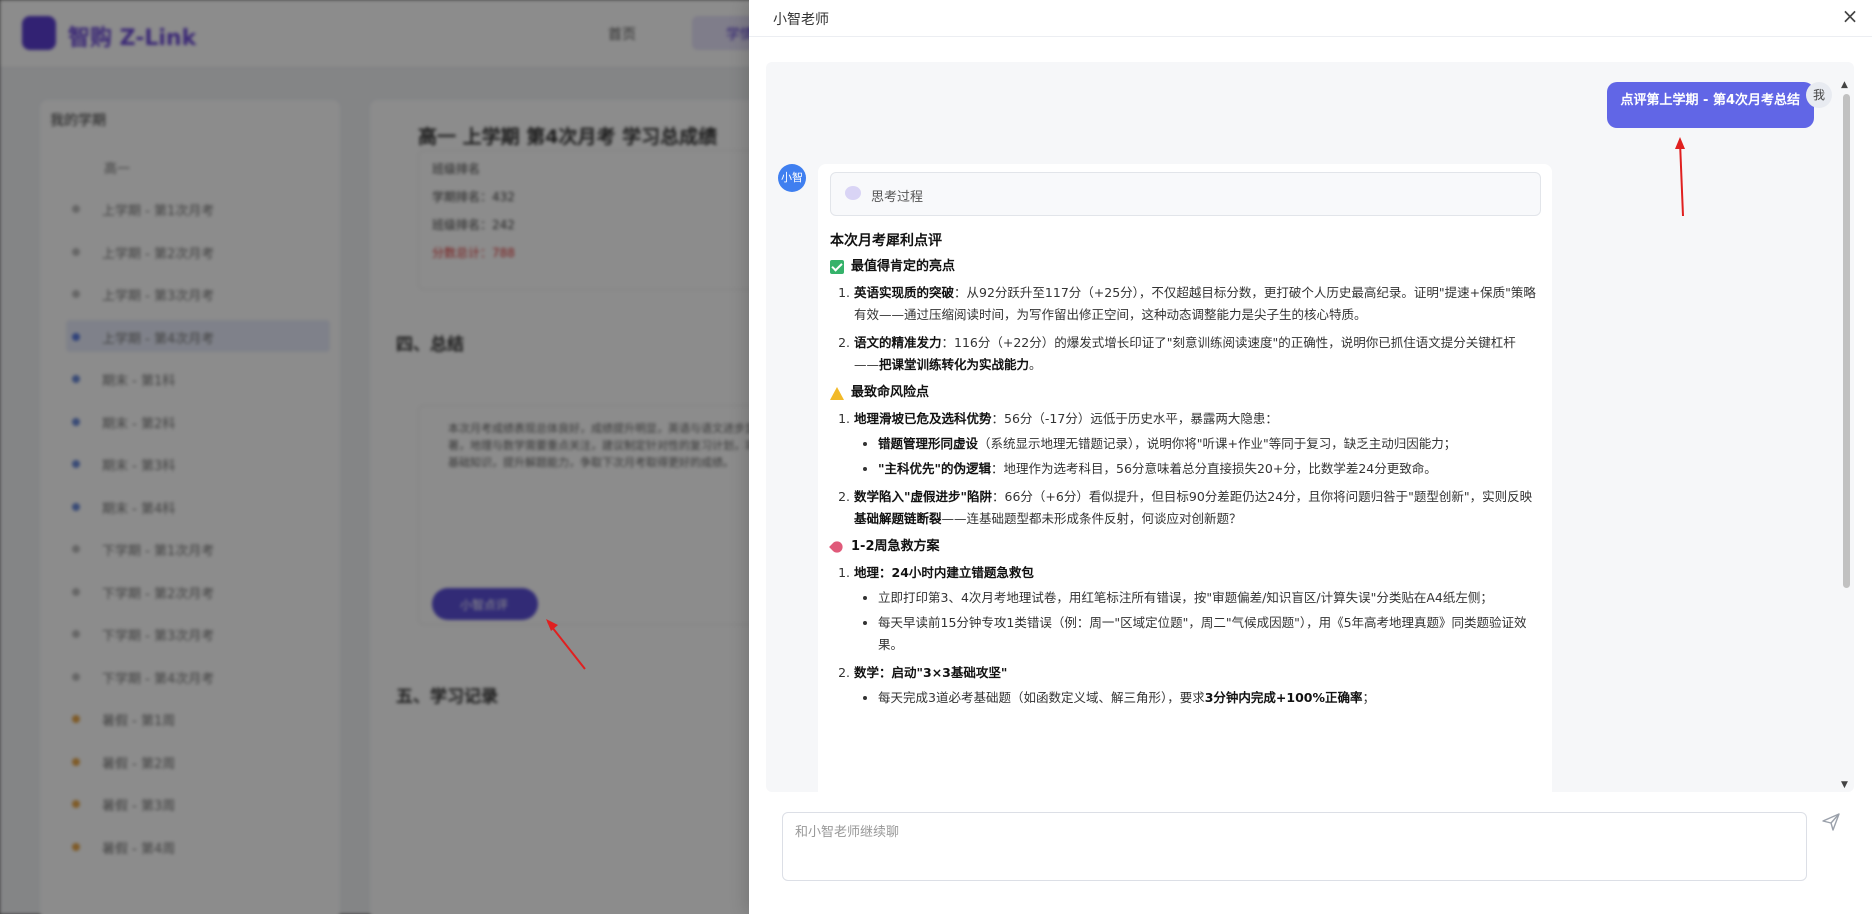  I want to click on chat-scrollbar: ▲ ▼, so click(1846, 435).